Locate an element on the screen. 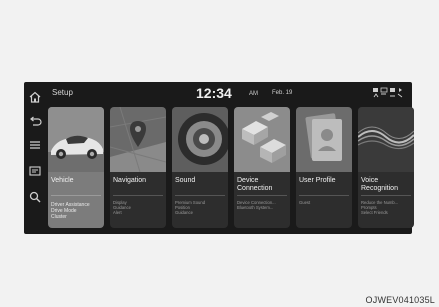 This screenshot has height=307, width=439. card-description-line: Select Friends is located at coordinates (374, 213).